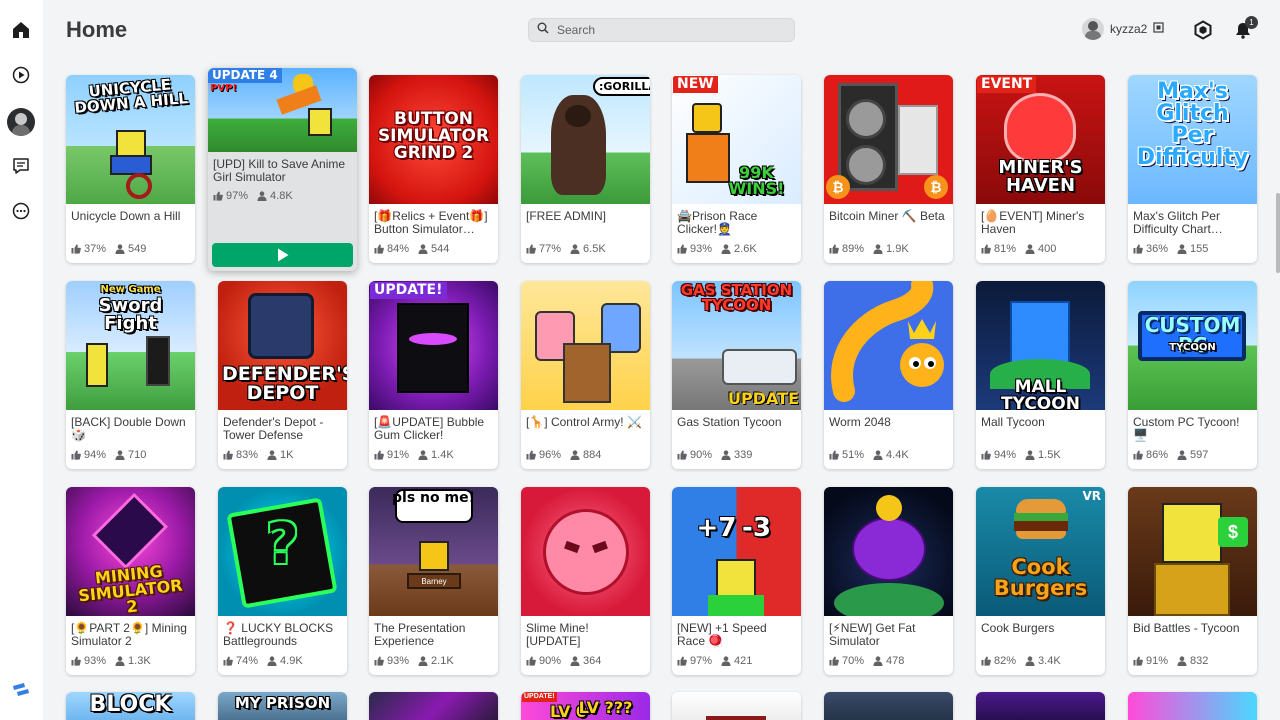 This screenshot has width=1280, height=720. Describe the element at coordinates (1040, 345) in the screenshot. I see `game-thumbnail: MALL TYCOON` at that location.